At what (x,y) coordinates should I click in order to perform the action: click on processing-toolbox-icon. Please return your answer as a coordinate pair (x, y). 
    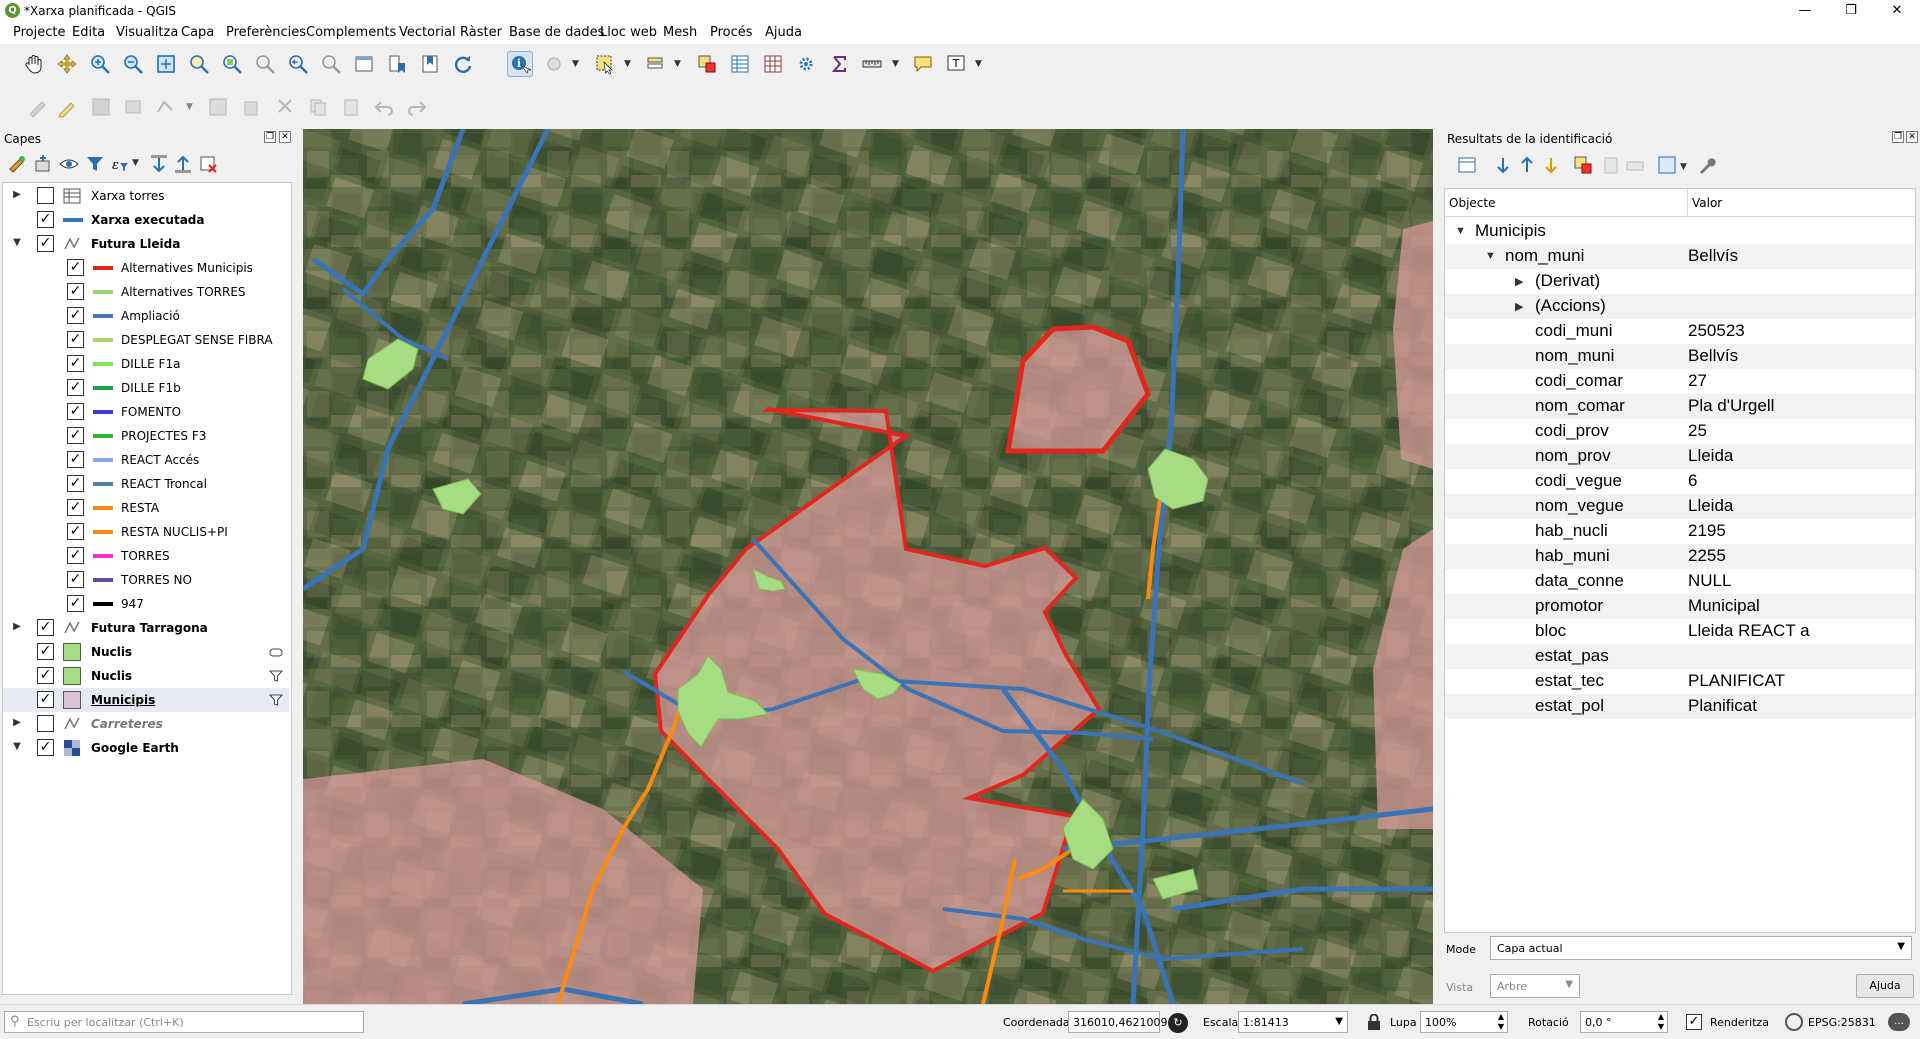
    Looking at the image, I should click on (806, 64).